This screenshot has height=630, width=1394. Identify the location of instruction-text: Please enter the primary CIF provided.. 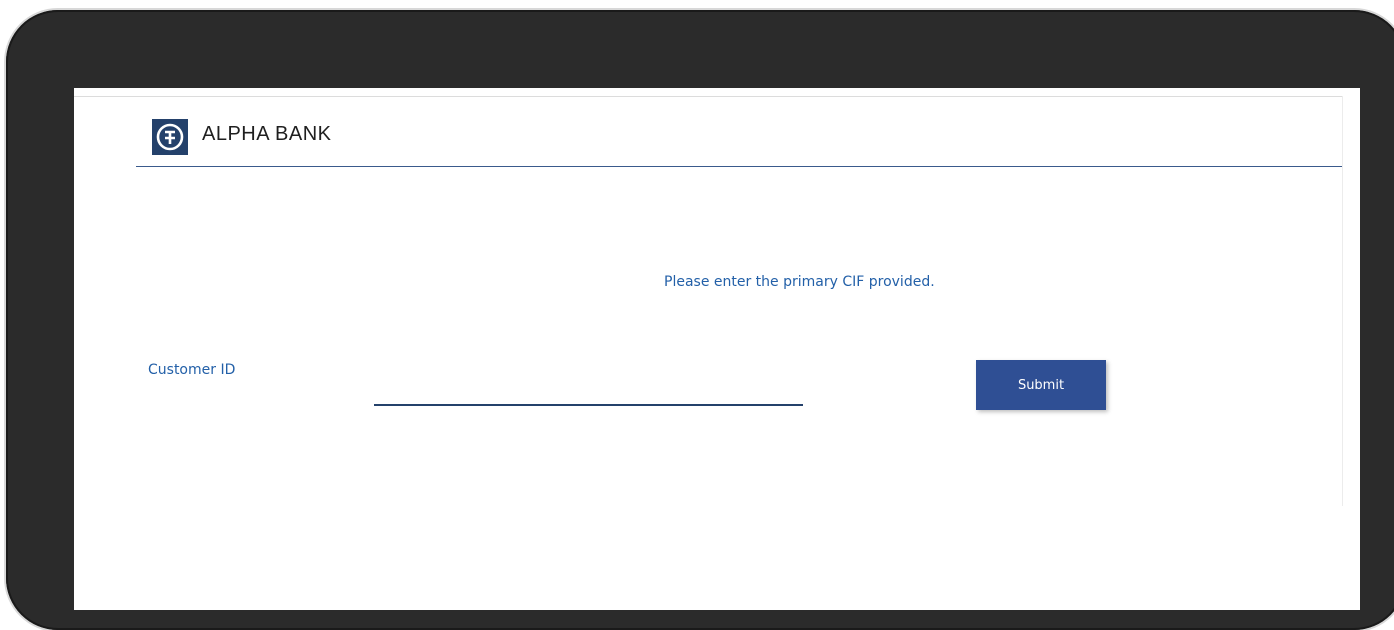
(799, 282).